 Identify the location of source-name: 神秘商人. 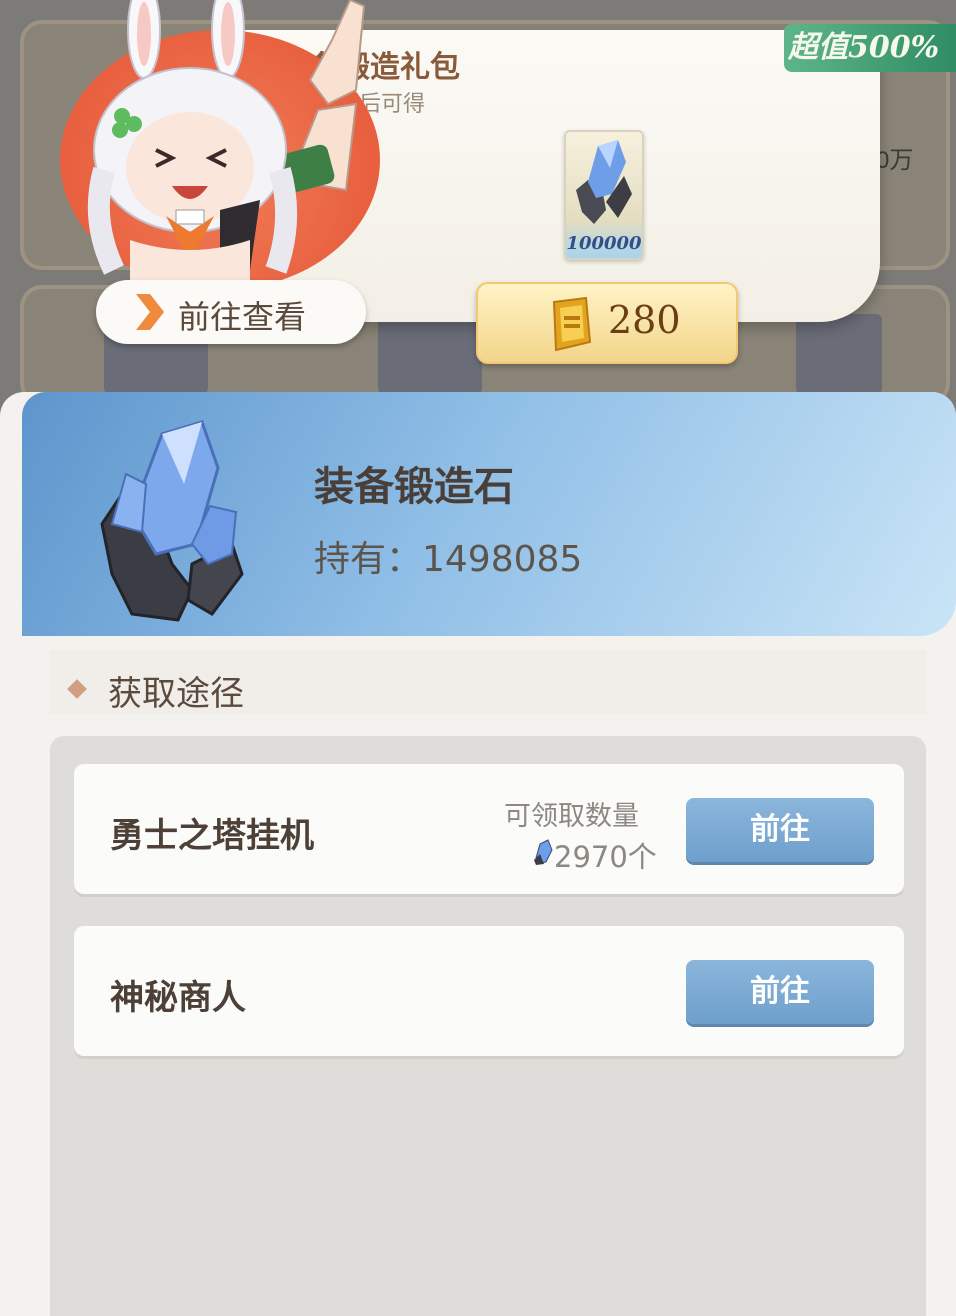
(178, 998).